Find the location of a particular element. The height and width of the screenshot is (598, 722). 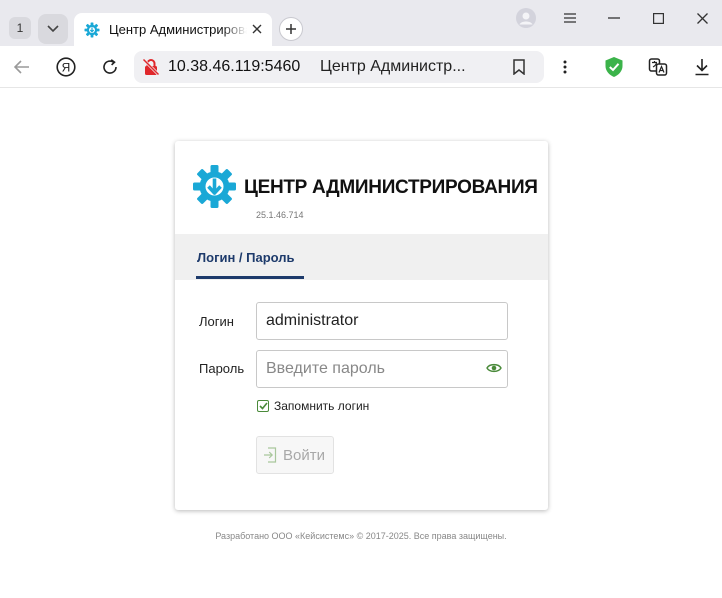

yandex-icon: Я is located at coordinates (66, 67).